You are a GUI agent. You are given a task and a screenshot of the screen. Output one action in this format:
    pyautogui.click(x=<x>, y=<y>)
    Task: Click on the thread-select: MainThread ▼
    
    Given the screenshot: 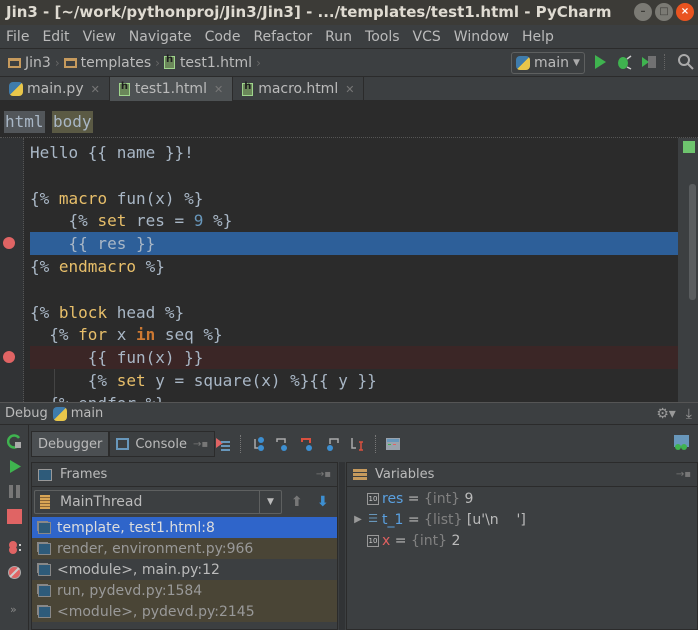 What is the action you would take?
    pyautogui.click(x=158, y=502)
    